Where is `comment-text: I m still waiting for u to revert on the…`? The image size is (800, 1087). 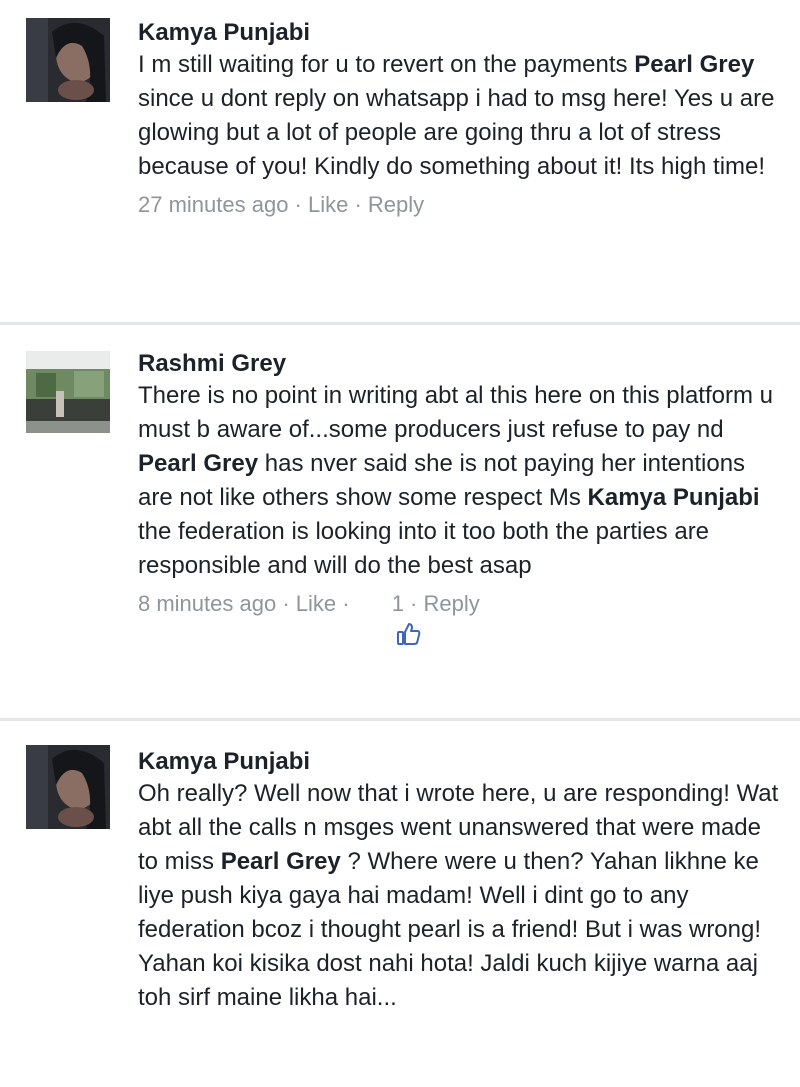
comment-text: I m still waiting for u to revert on the… is located at coordinates (459, 116).